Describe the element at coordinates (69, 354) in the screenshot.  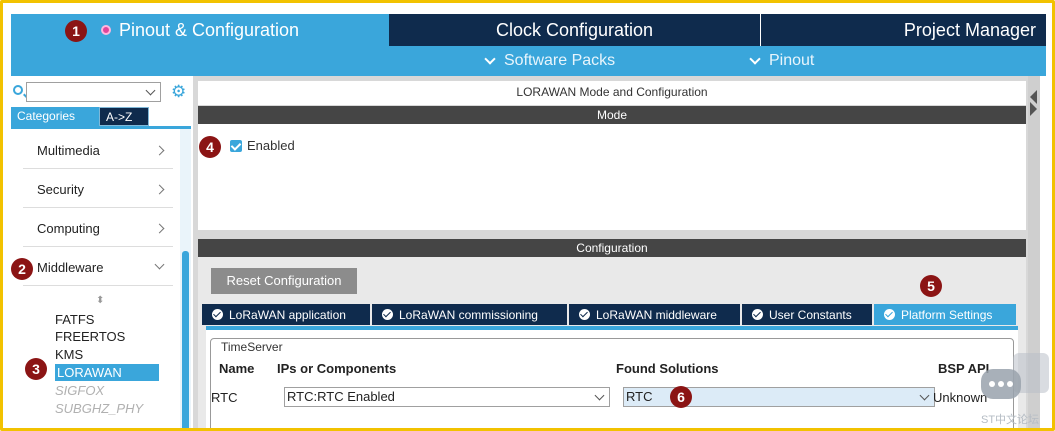
I see `list-item-kms: KMS` at that location.